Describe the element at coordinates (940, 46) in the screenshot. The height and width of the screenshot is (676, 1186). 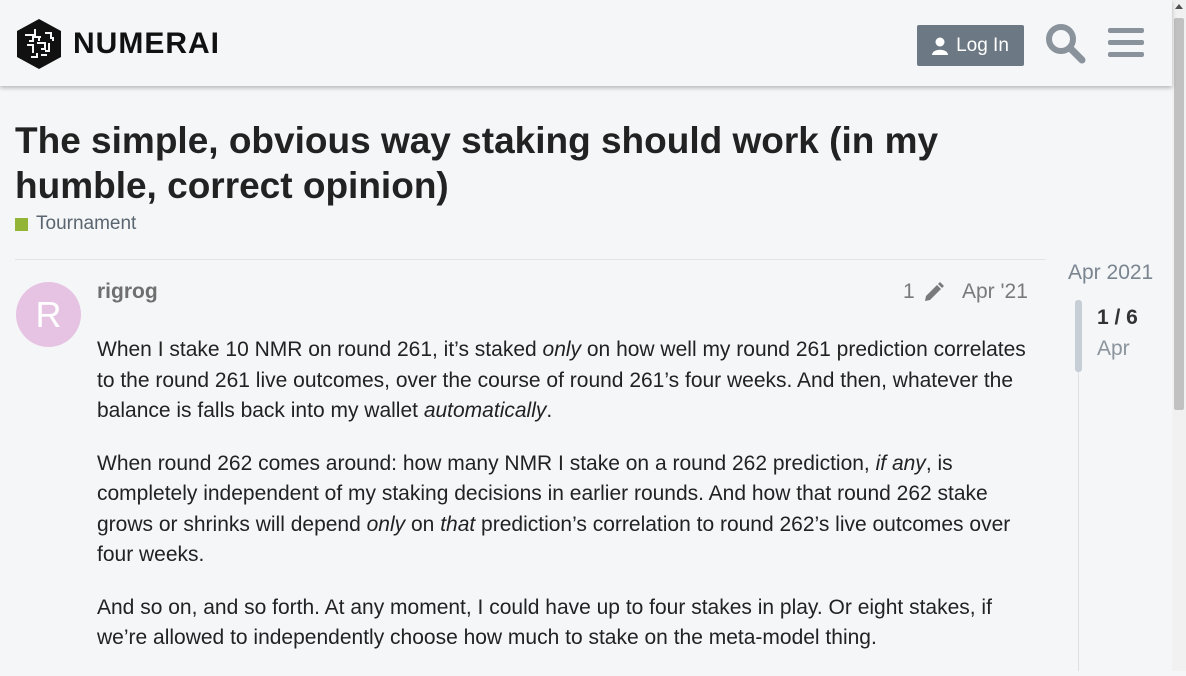
I see `user-icon` at that location.